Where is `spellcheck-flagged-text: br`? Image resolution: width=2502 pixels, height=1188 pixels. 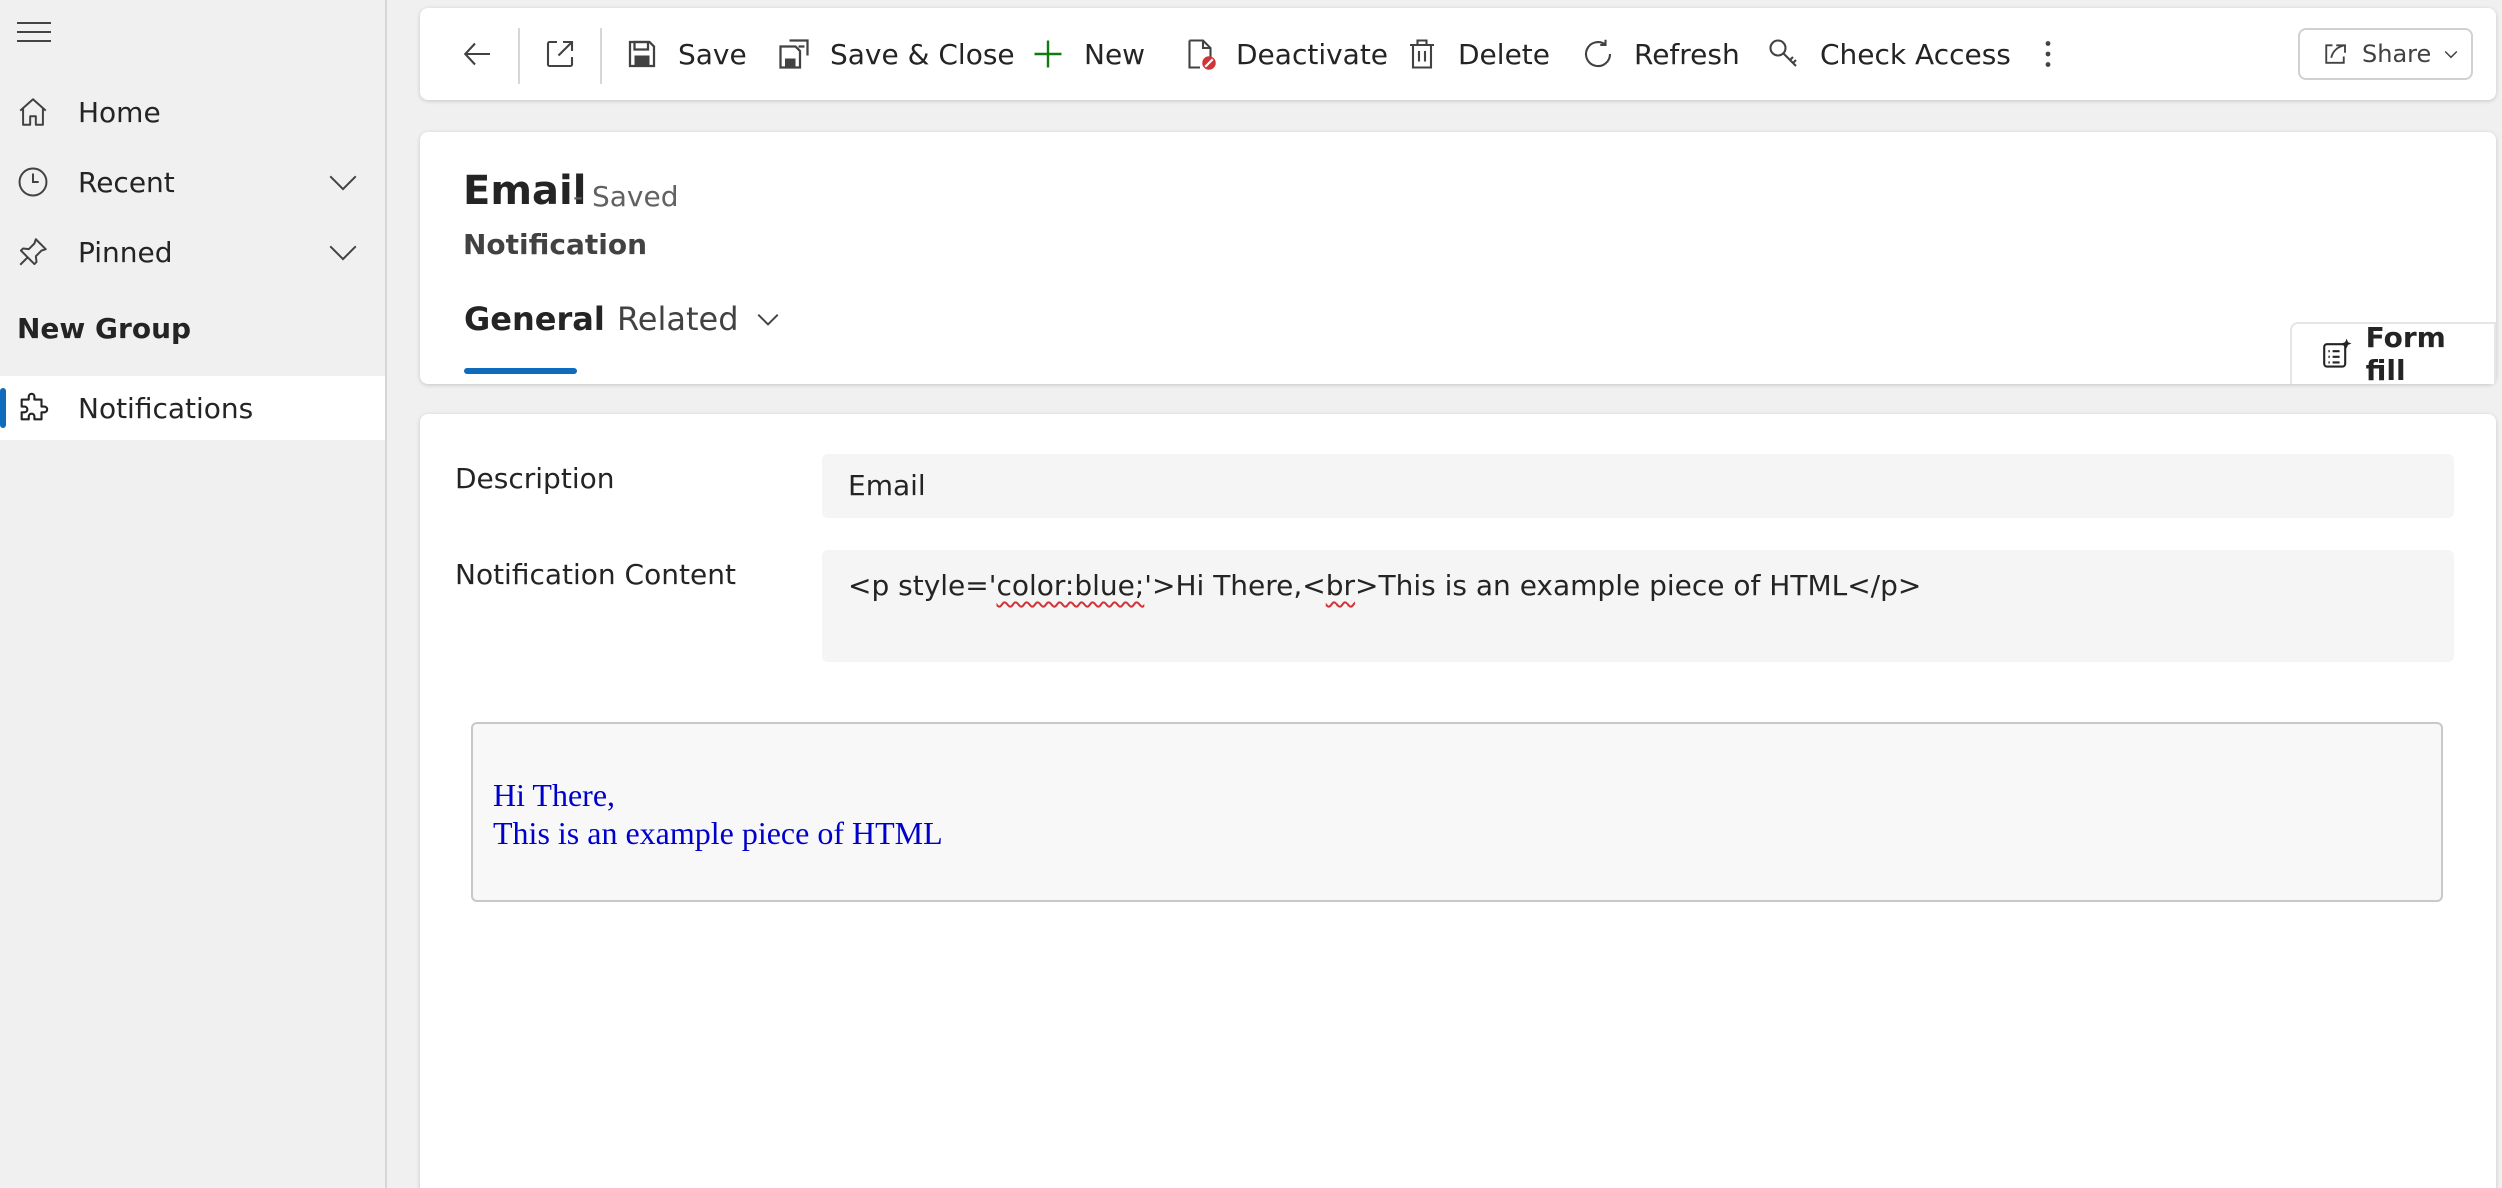 spellcheck-flagged-text: br is located at coordinates (1340, 585).